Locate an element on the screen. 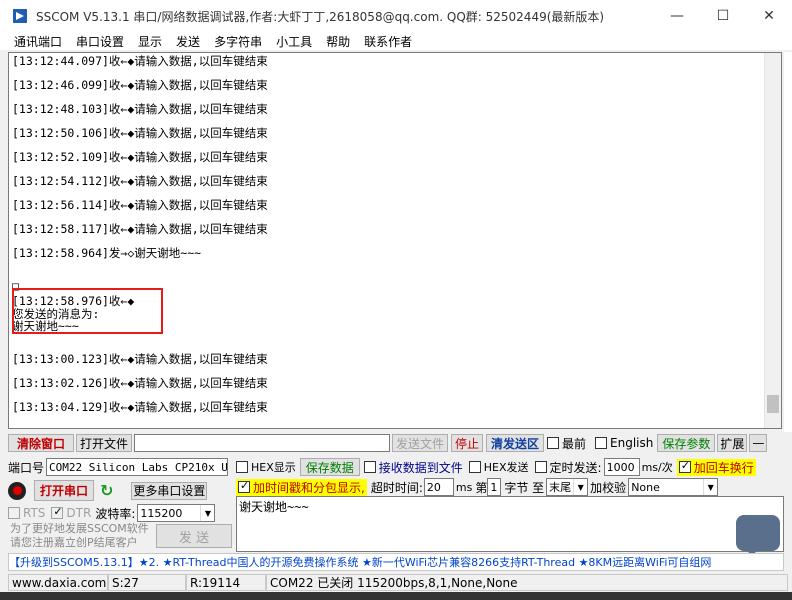  receive-line: [13:12:56.114]收←◆请输入数据,以回车键结束 is located at coordinates (140, 205).